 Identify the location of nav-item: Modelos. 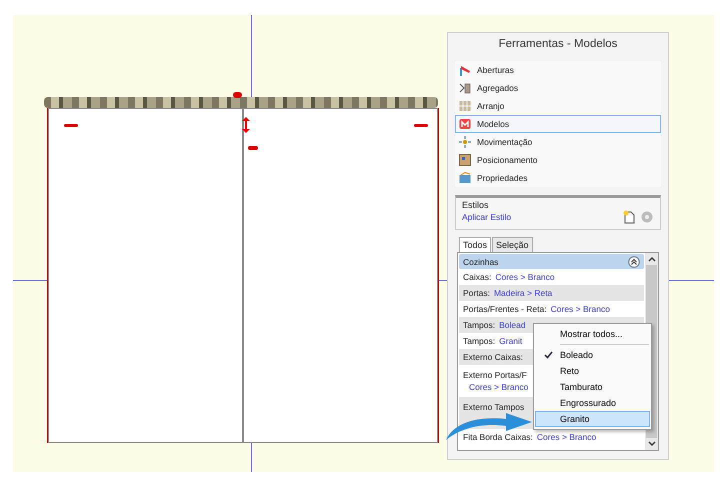
(558, 124).